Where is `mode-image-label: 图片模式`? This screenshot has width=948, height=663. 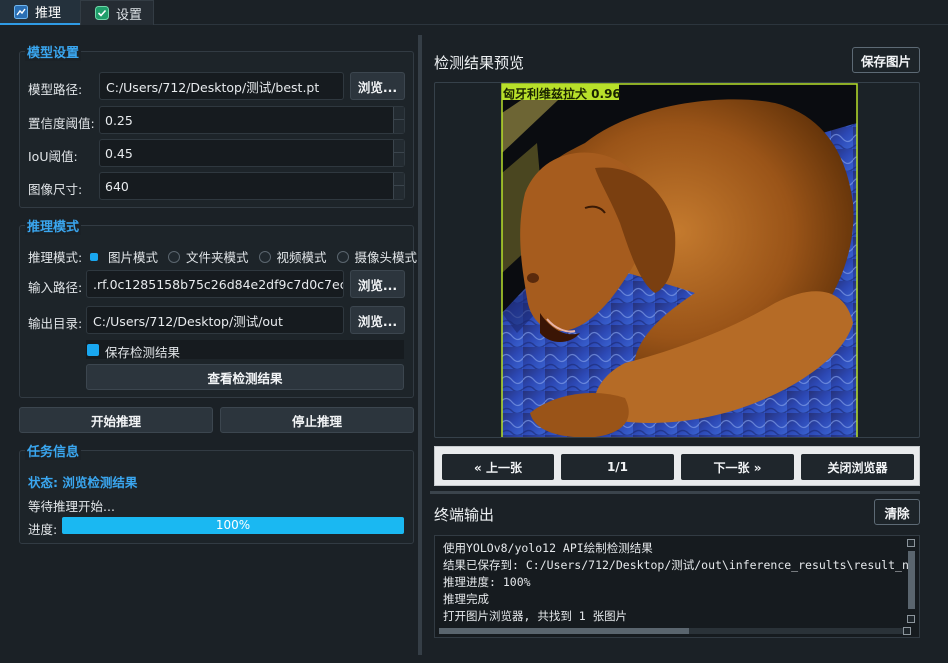 mode-image-label: 图片模式 is located at coordinates (133, 257).